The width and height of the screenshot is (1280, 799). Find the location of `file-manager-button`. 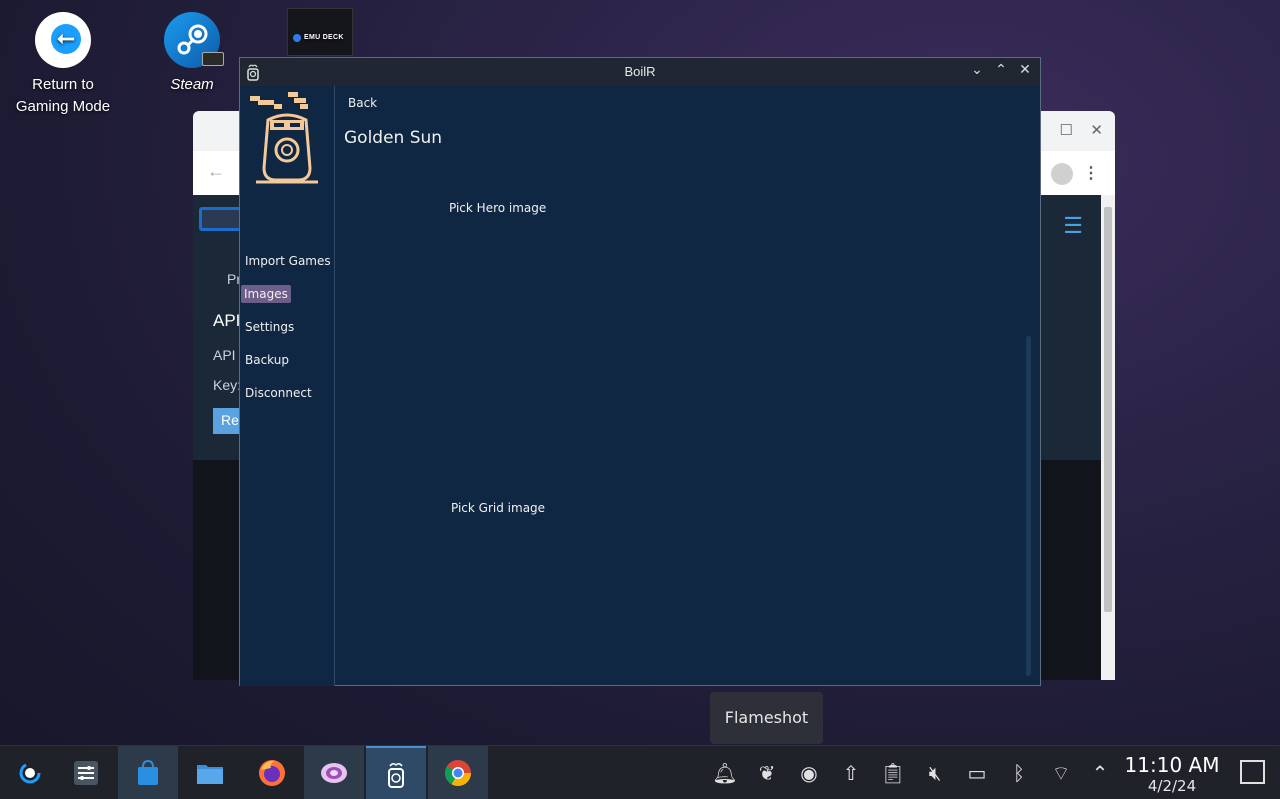

file-manager-button is located at coordinates (210, 772).